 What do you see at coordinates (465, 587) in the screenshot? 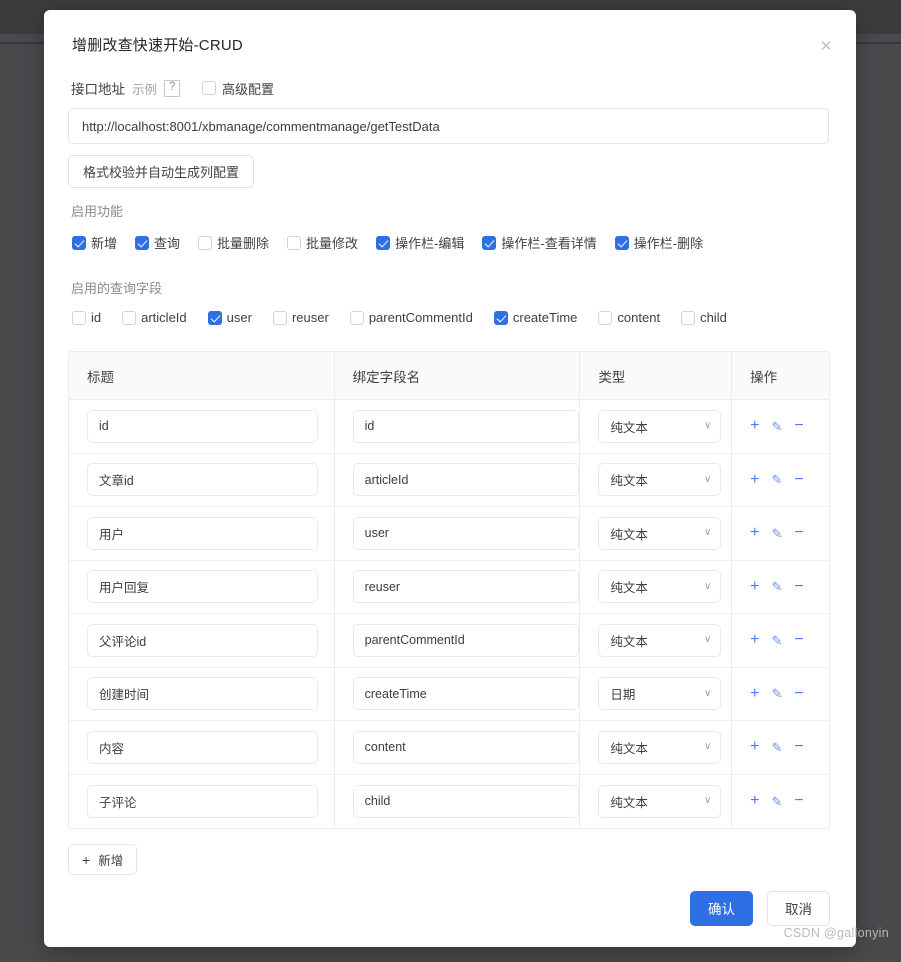
I see `column-field-input: reuser` at bounding box center [465, 587].